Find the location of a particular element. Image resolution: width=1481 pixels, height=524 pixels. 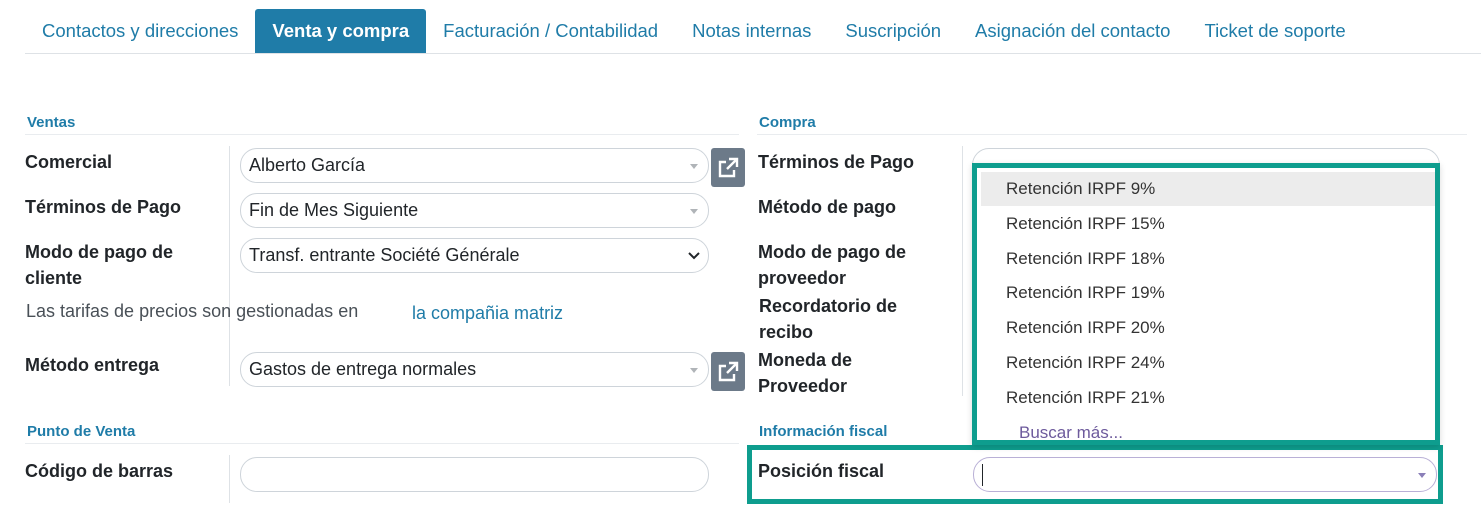

modo-pago-cliente-label-line1: Modo de pago de is located at coordinates (99, 252).